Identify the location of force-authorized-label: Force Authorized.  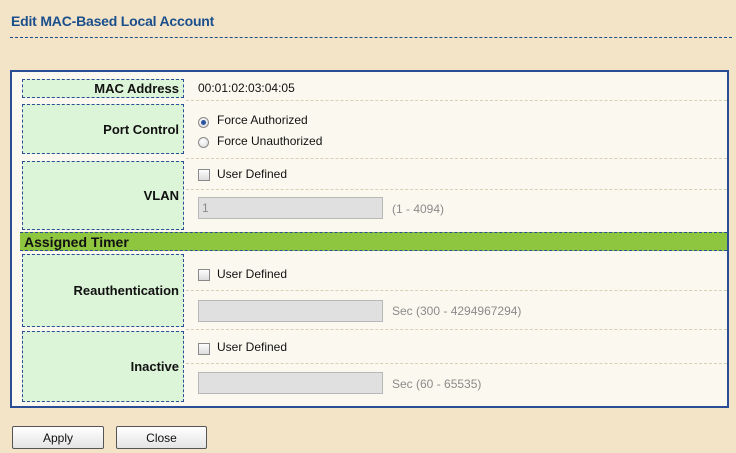
(262, 120).